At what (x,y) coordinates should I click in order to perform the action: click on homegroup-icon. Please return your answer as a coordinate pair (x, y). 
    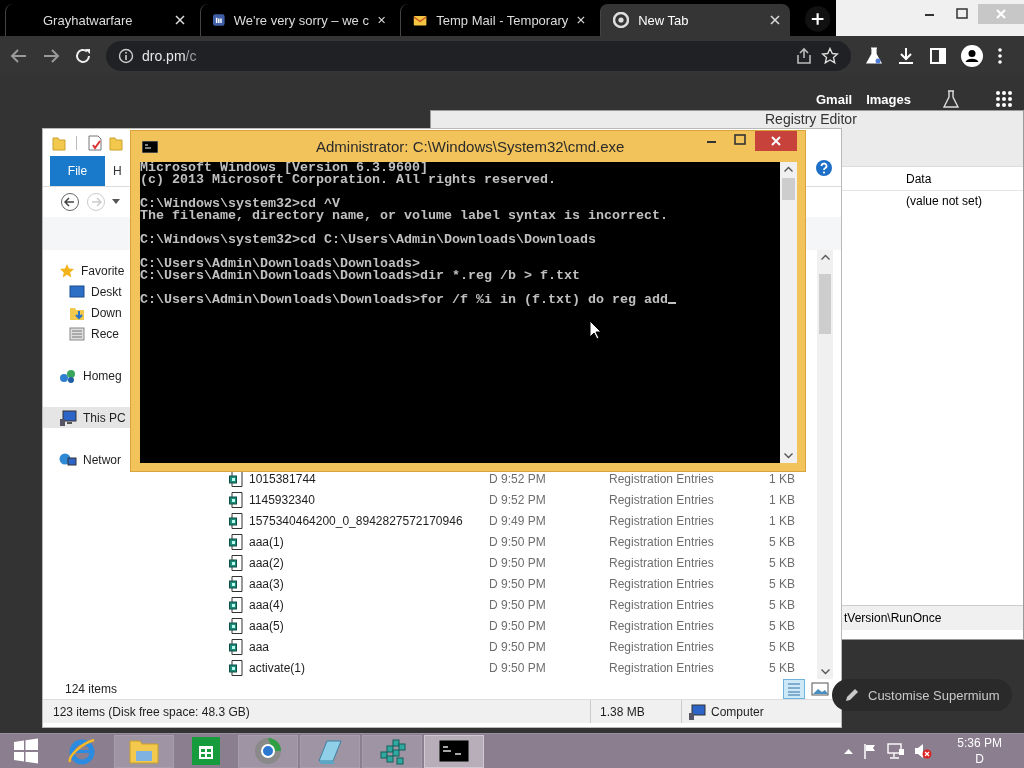
    Looking at the image, I should click on (68, 375).